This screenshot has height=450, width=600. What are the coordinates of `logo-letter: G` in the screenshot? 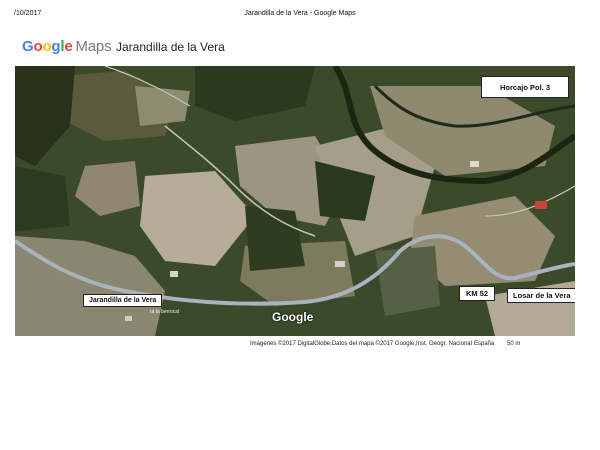 It's located at (28, 46).